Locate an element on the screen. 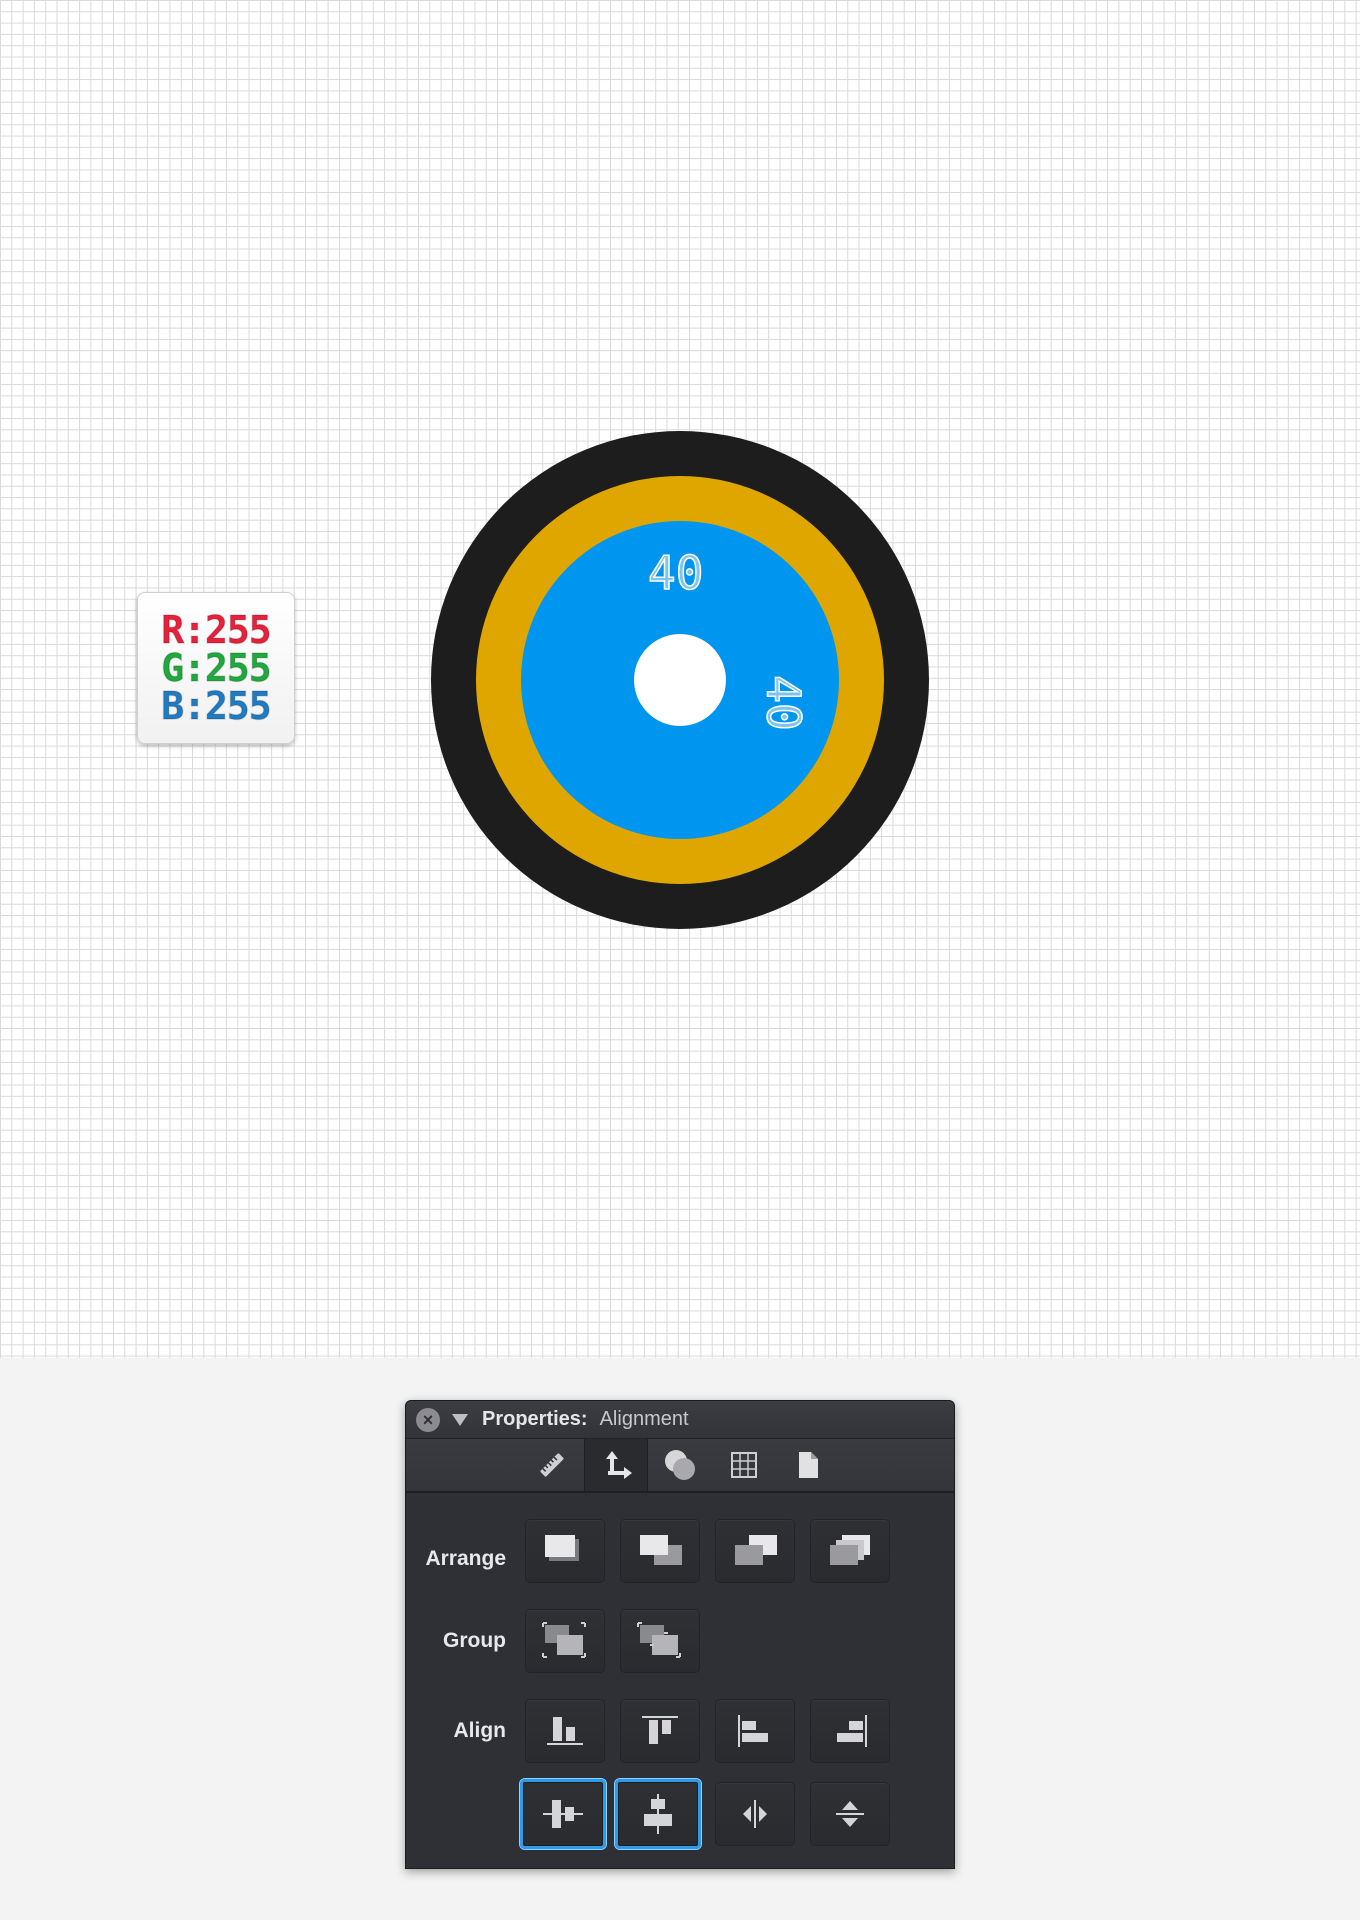 This screenshot has width=1360, height=1920. panel-header: × Properties: Alignment is located at coordinates (680, 1420).